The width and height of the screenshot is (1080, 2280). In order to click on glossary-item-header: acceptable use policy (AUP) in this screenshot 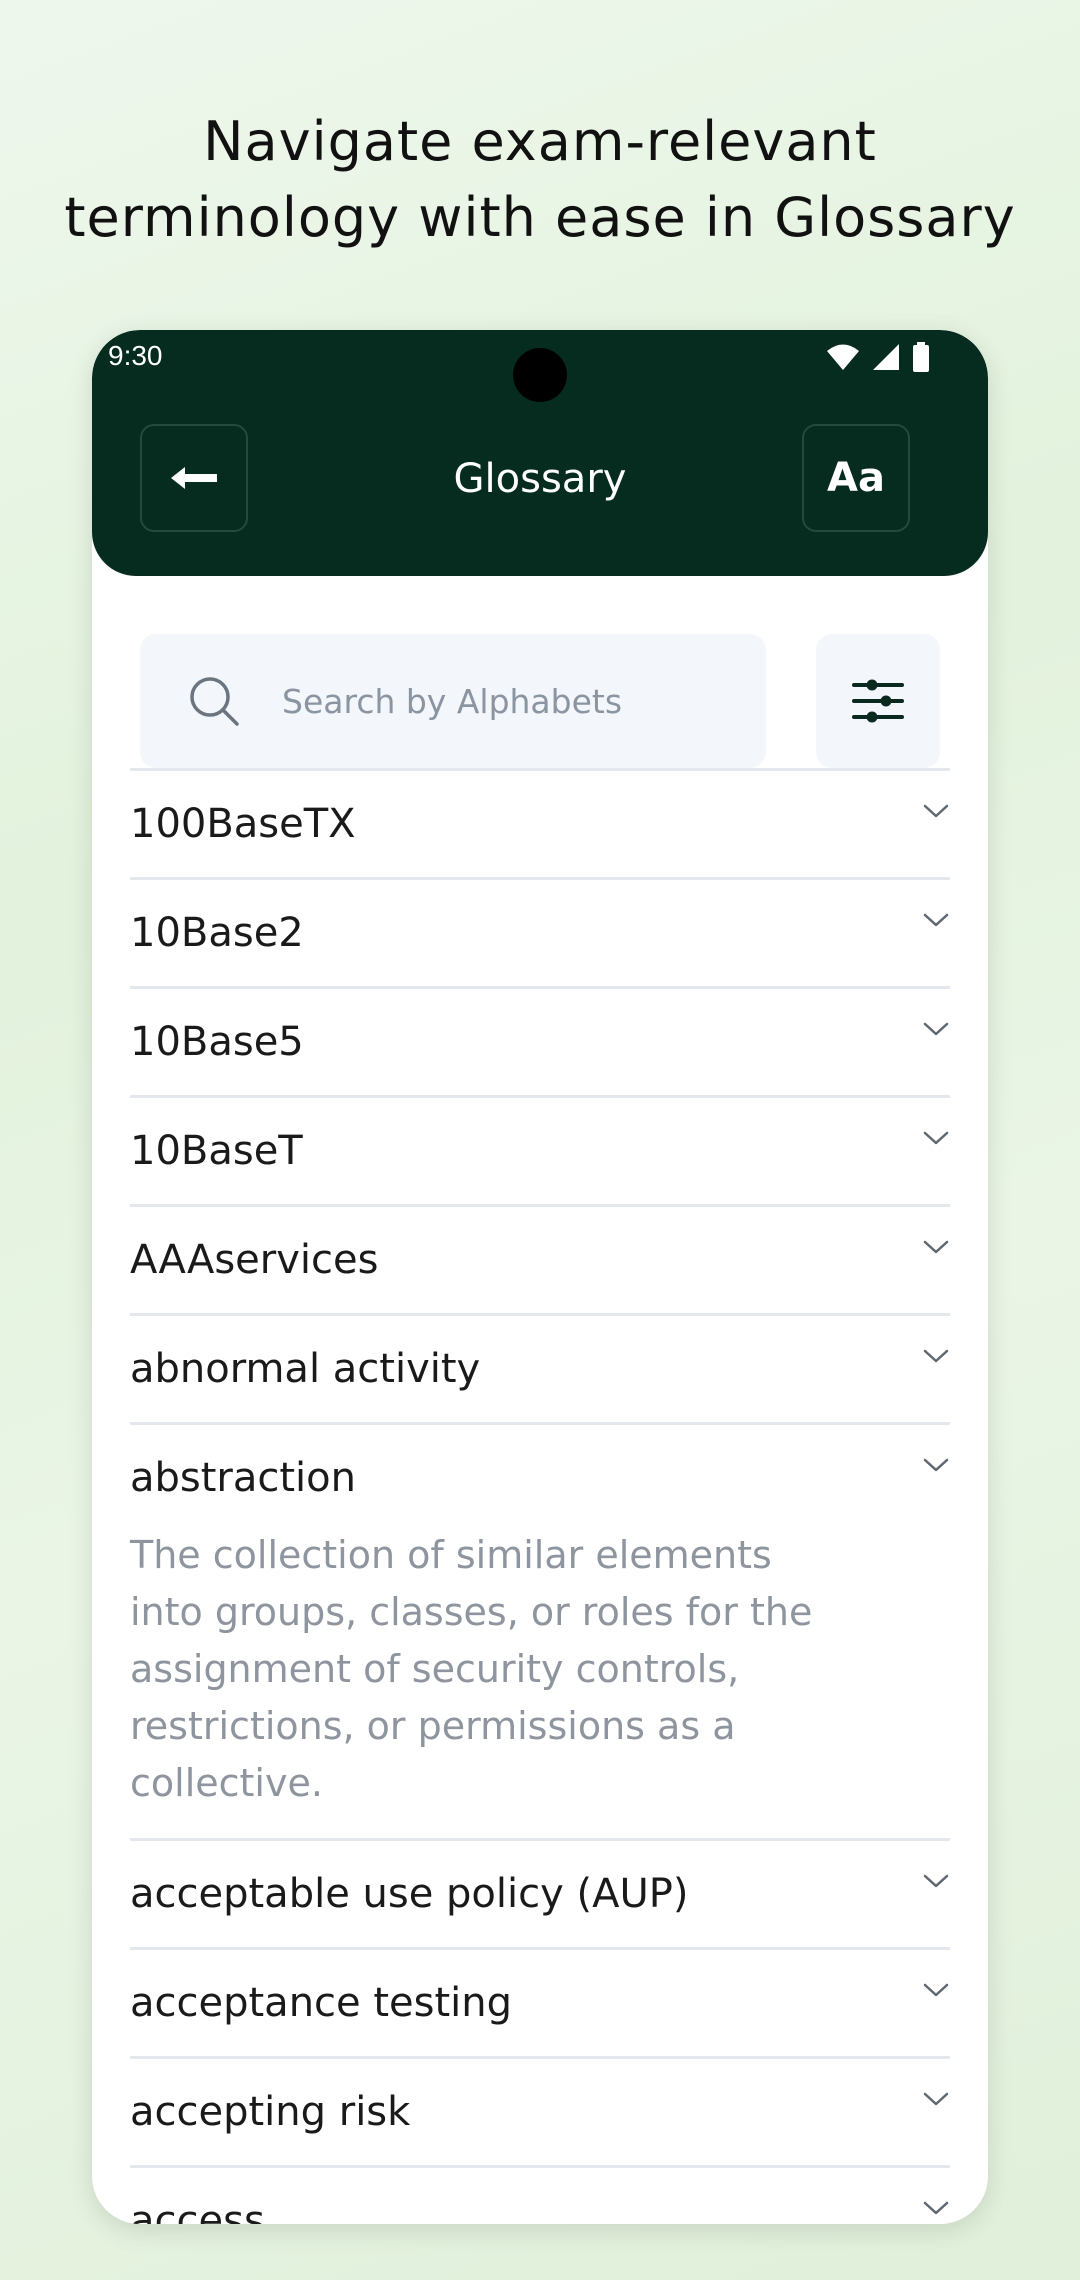, I will do `click(540, 1894)`.